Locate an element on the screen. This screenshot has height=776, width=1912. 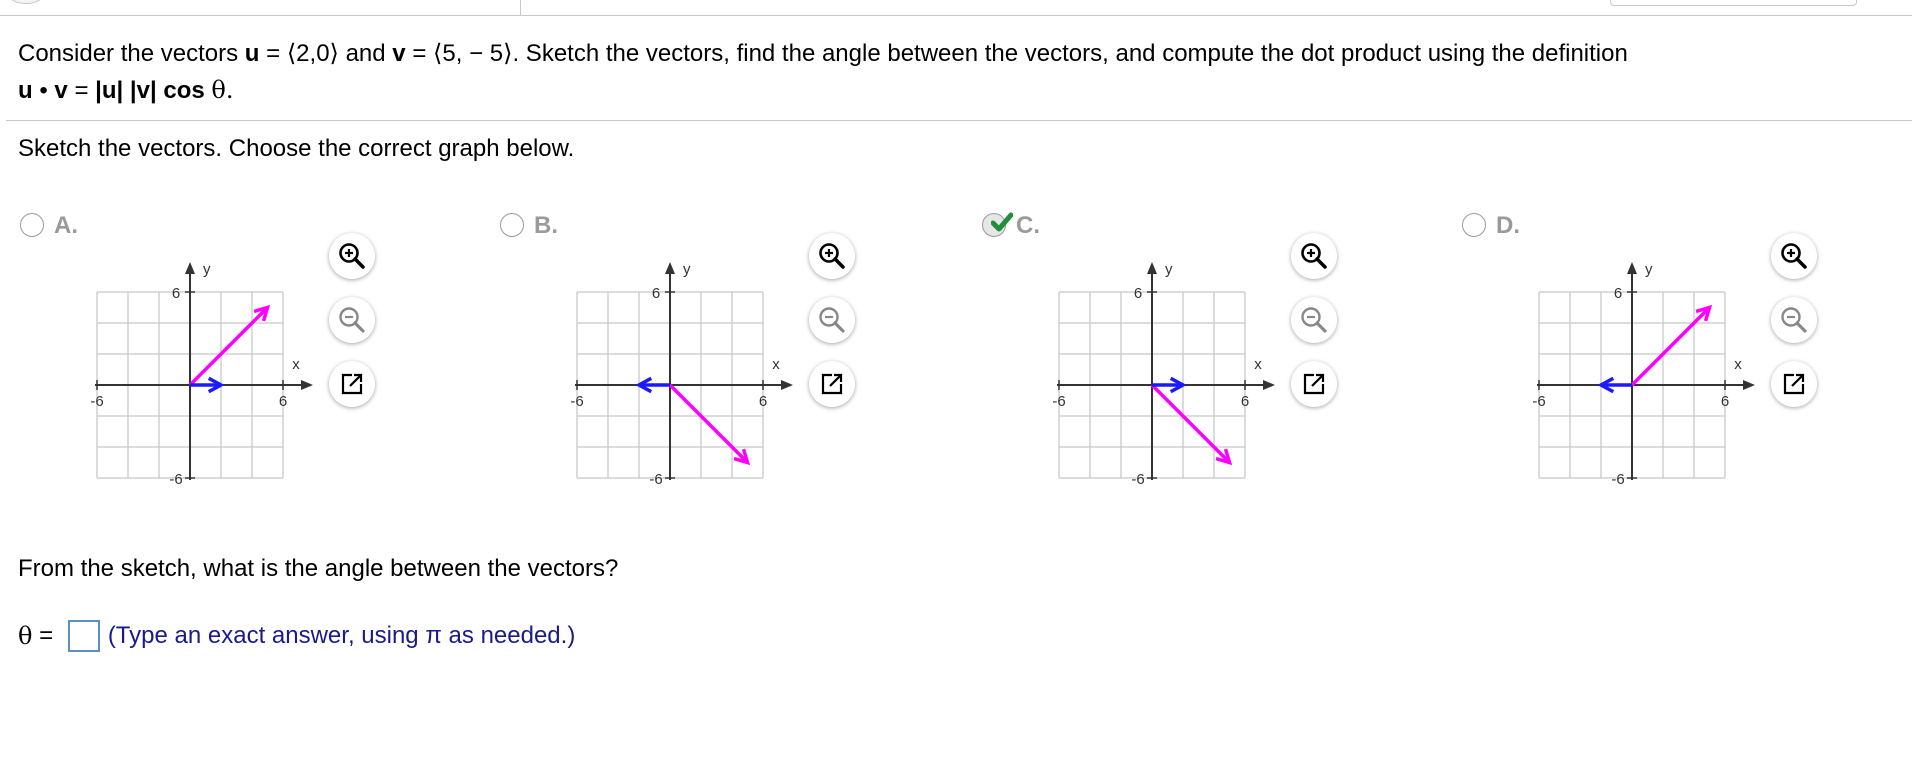
option-d: D. -6 6 6 -6 x y is located at coordinates (1687, 355).